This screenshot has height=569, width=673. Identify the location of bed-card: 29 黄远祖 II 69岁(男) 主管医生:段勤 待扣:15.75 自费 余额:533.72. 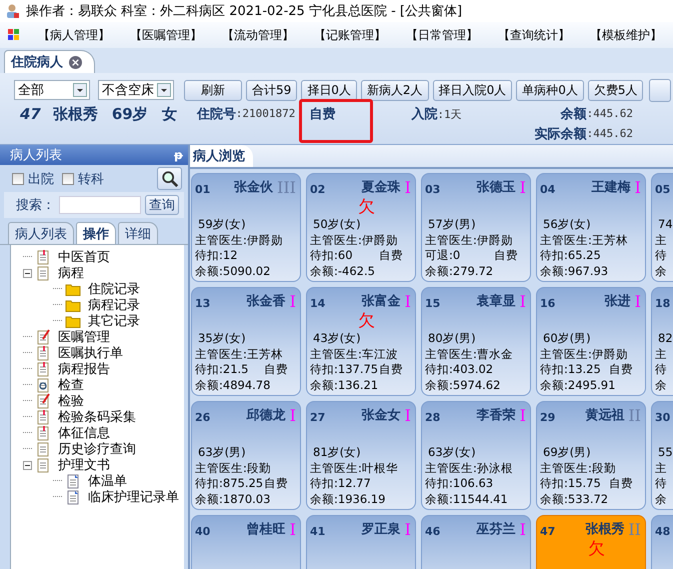
(591, 455).